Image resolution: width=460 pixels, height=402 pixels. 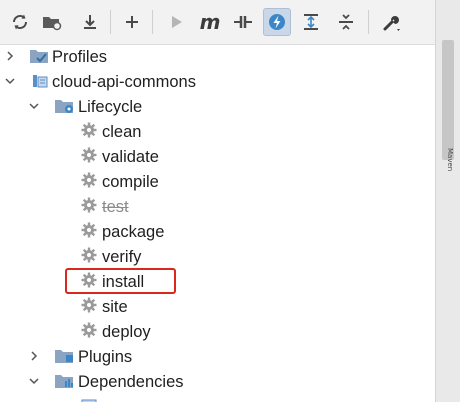 What do you see at coordinates (122, 257) in the screenshot?
I see `goal-label: verify` at bounding box center [122, 257].